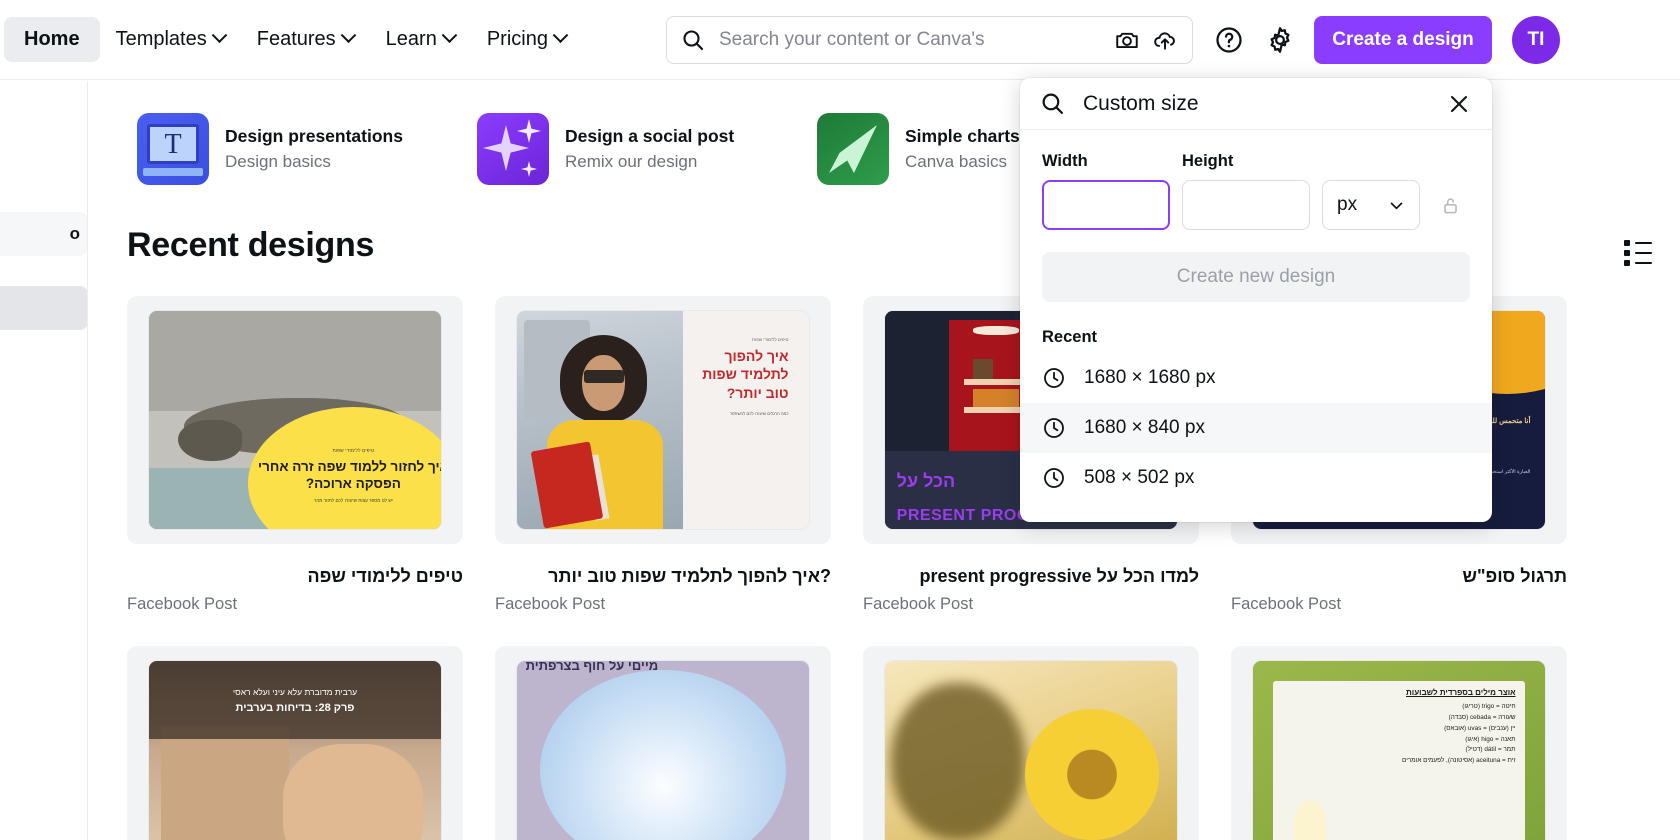  What do you see at coordinates (1256, 478) in the screenshot?
I see `recent-size-item: 508 × 502 px` at bounding box center [1256, 478].